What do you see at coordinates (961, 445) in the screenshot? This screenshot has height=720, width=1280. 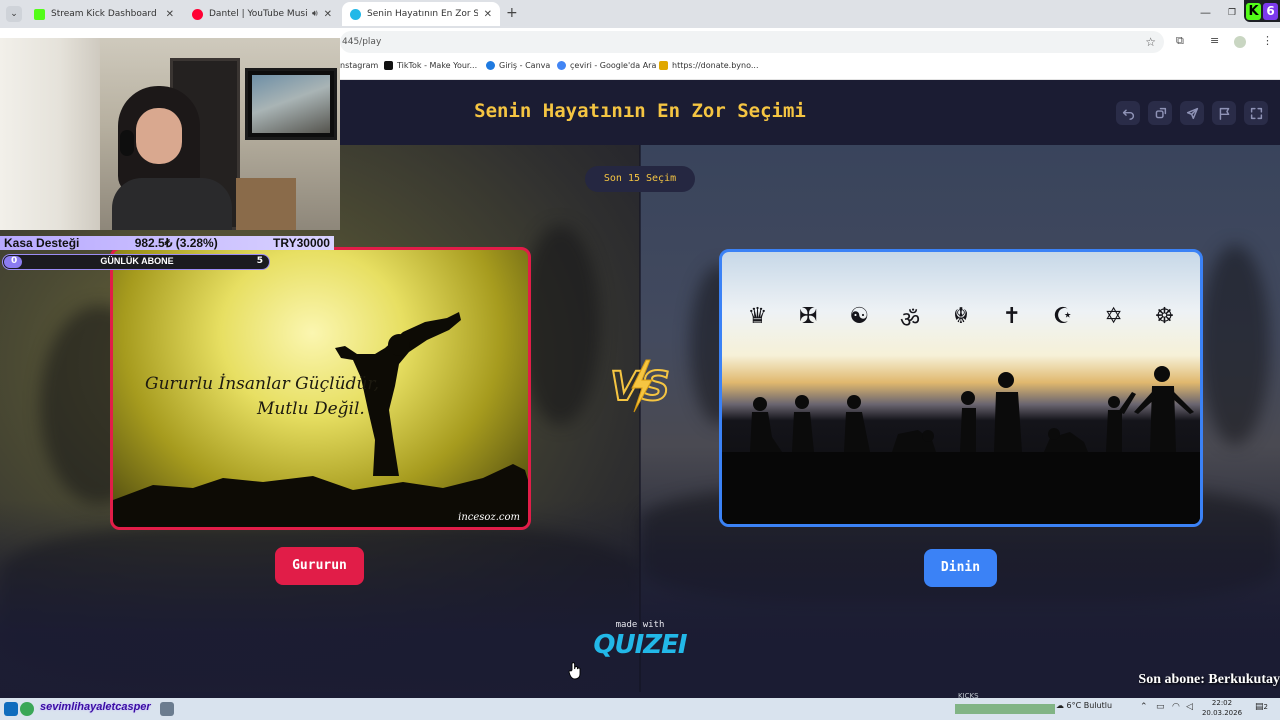 I see `praying-silhouettes-image` at bounding box center [961, 445].